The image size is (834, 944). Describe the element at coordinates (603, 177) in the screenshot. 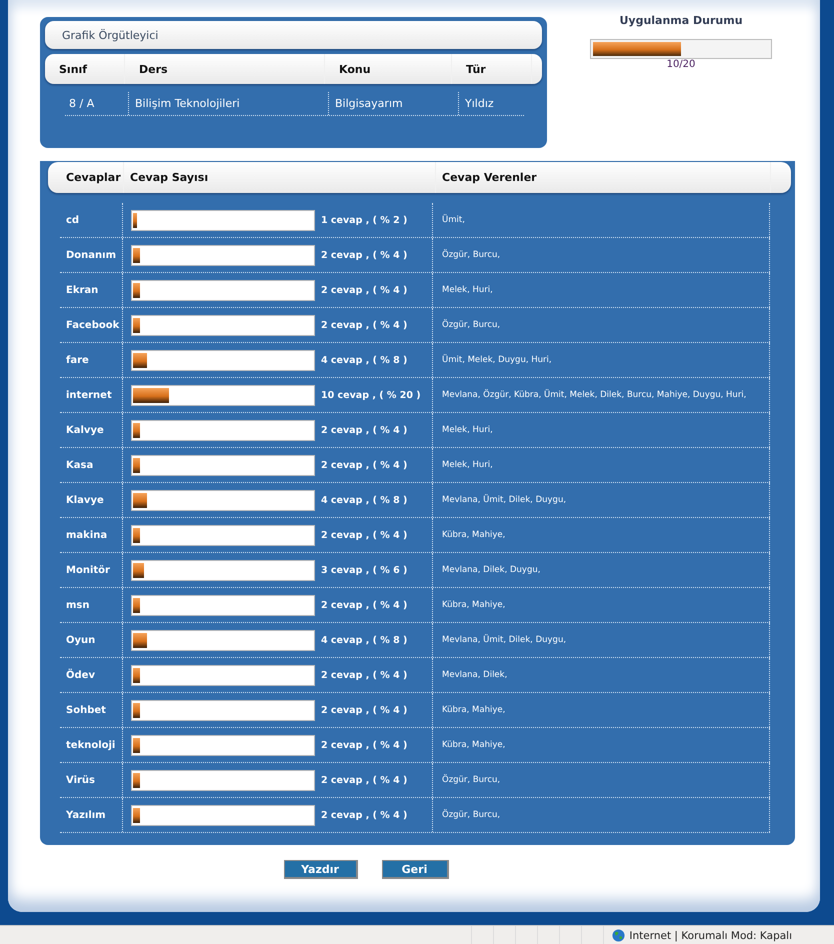

I see `column-header: Cevap Verenler` at that location.